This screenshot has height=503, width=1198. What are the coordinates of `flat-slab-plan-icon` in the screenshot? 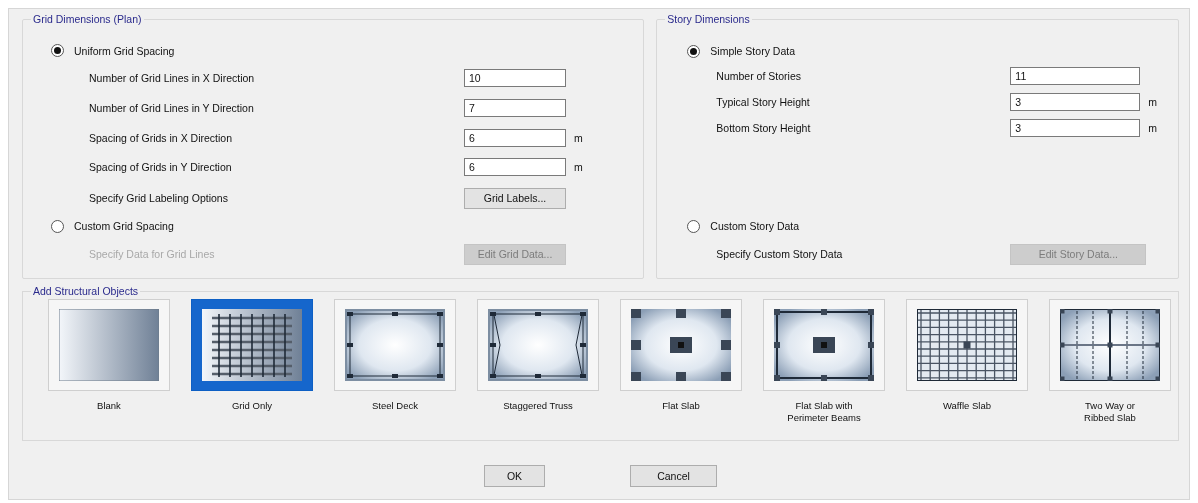 It's located at (681, 345).